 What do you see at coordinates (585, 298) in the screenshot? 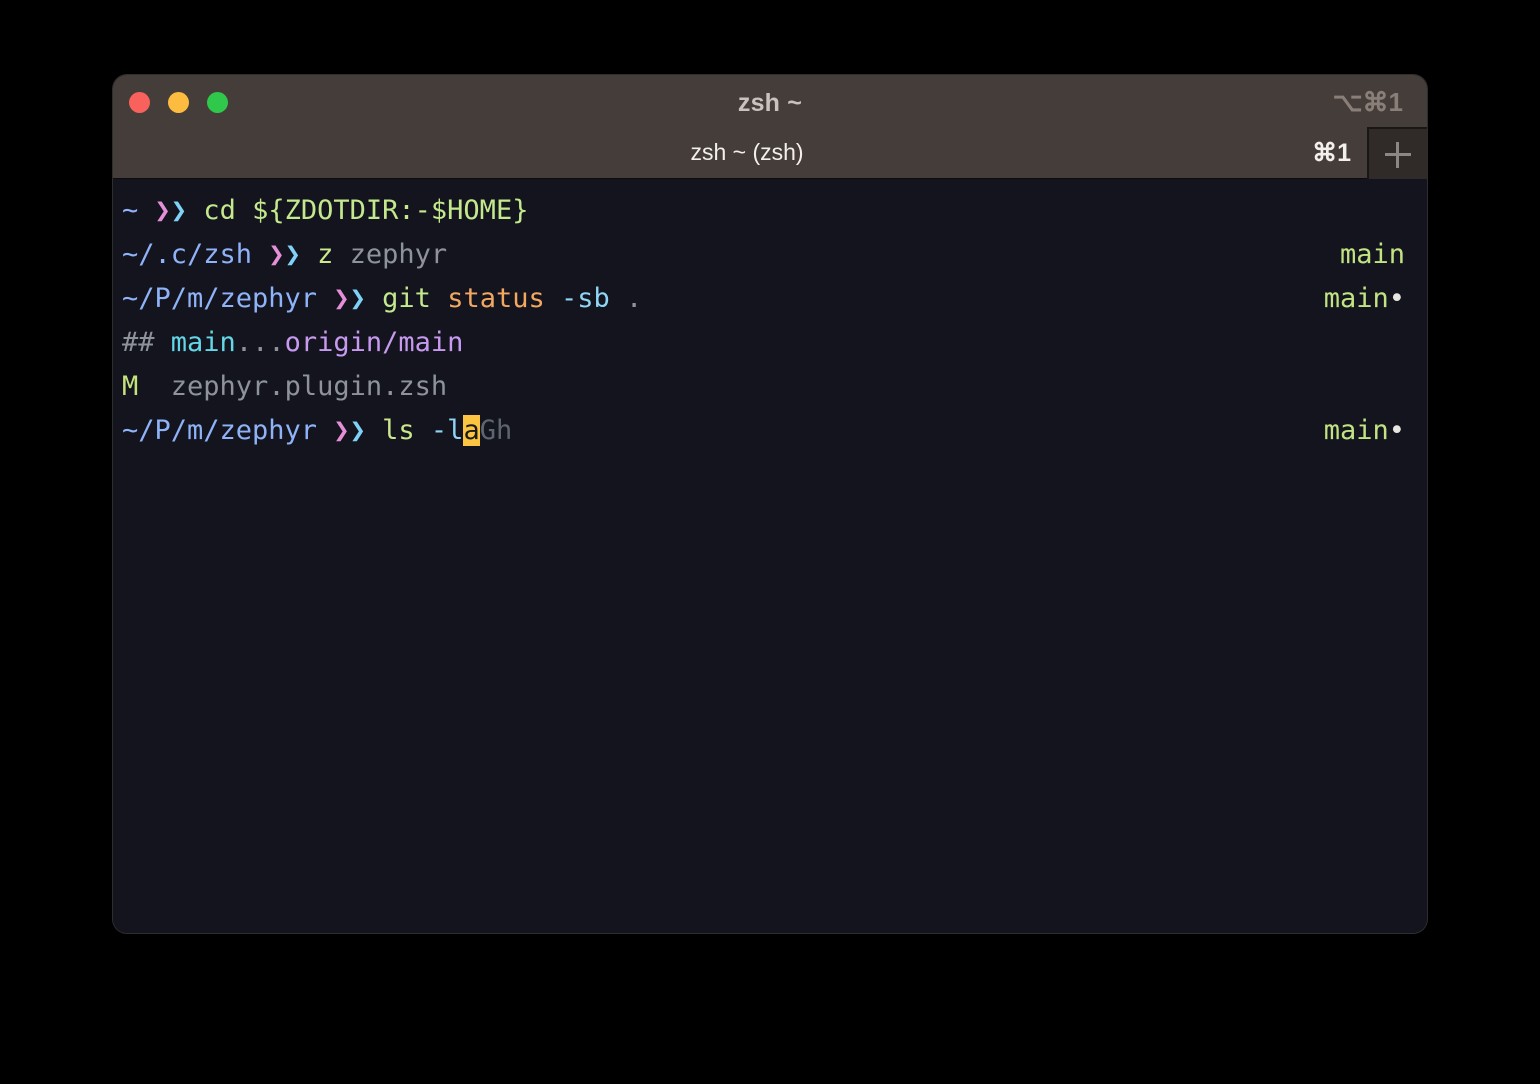
I see `command-flag: -sb` at bounding box center [585, 298].